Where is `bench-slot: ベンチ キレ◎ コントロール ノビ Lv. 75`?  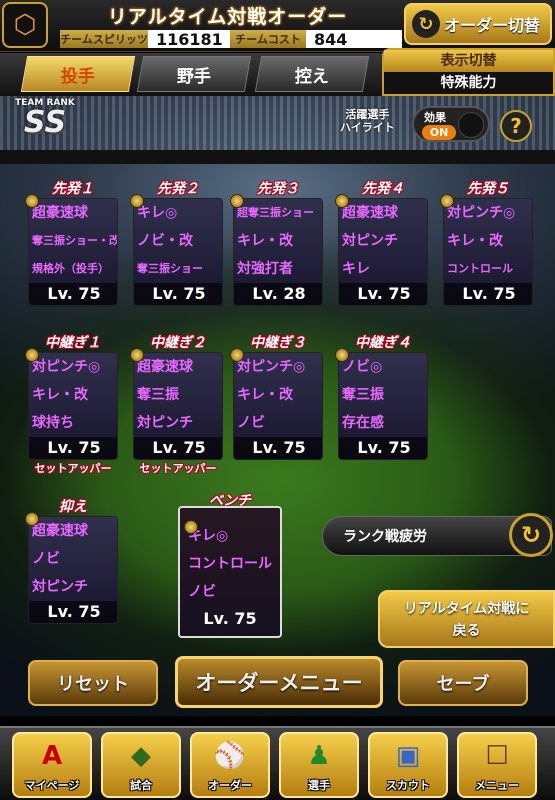
bench-slot: ベンチ キレ◎ コントロール ノビ Lv. 75 is located at coordinates (230, 565).